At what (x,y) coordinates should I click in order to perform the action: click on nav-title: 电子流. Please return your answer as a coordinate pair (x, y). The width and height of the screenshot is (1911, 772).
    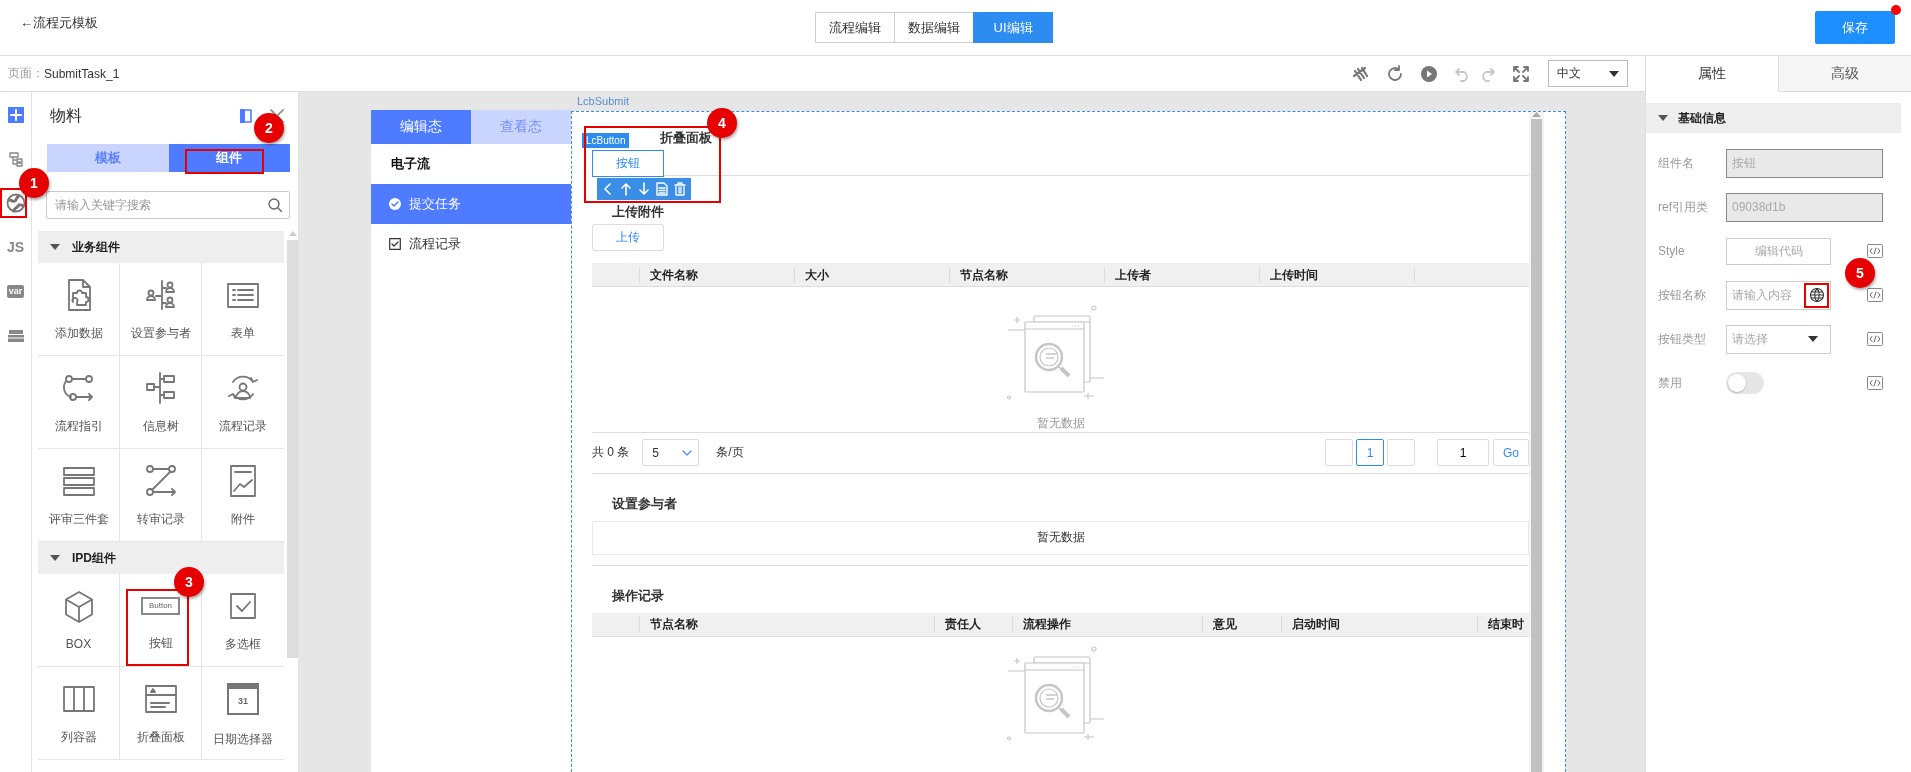
    Looking at the image, I should click on (410, 164).